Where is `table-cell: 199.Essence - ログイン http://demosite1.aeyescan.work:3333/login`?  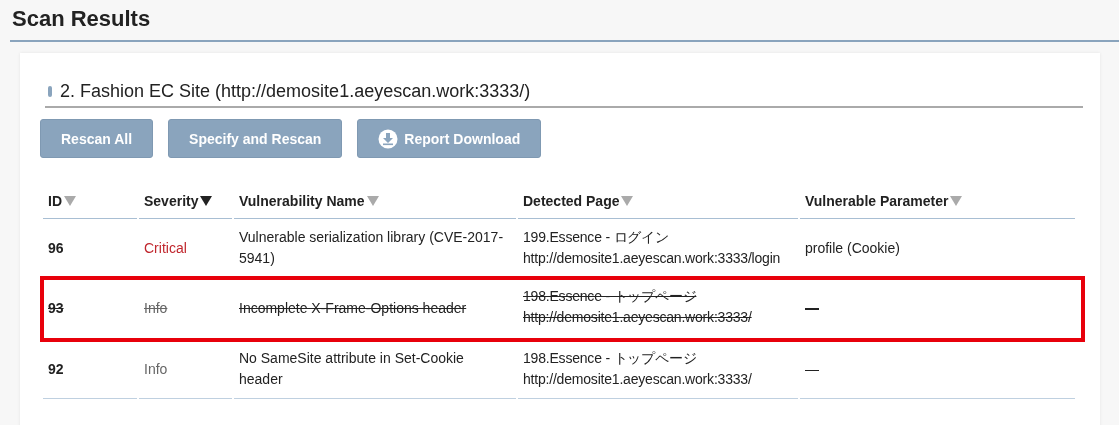
table-cell: 199.Essence - ログイン http://demosite1.aeyescan.work:3333/login is located at coordinates (658, 248).